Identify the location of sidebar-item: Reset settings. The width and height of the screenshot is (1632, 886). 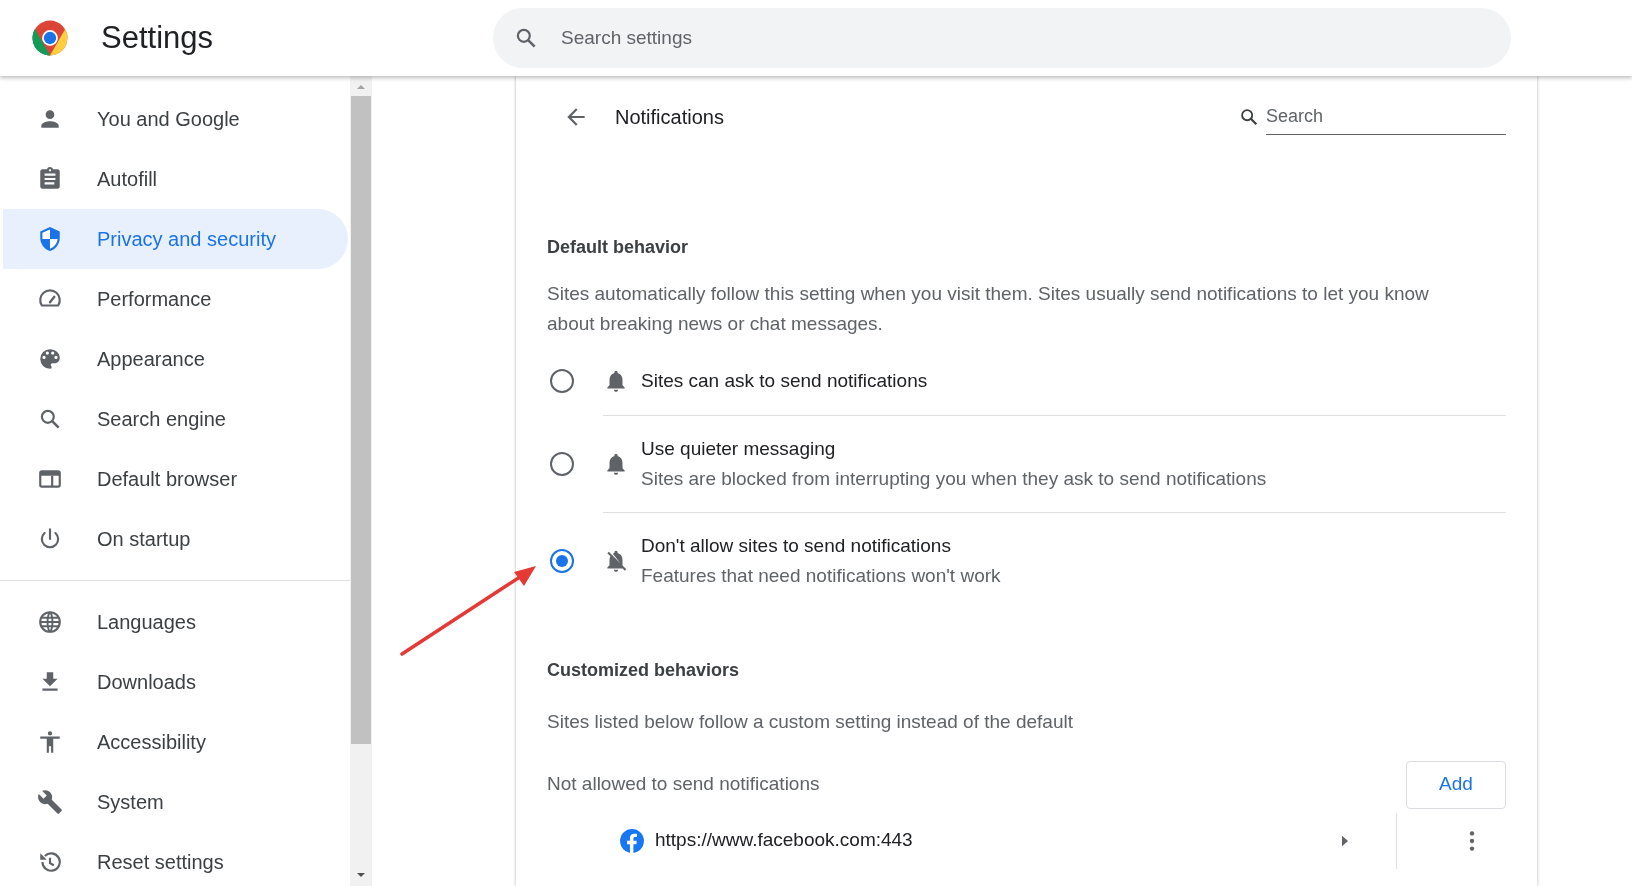
(175, 859).